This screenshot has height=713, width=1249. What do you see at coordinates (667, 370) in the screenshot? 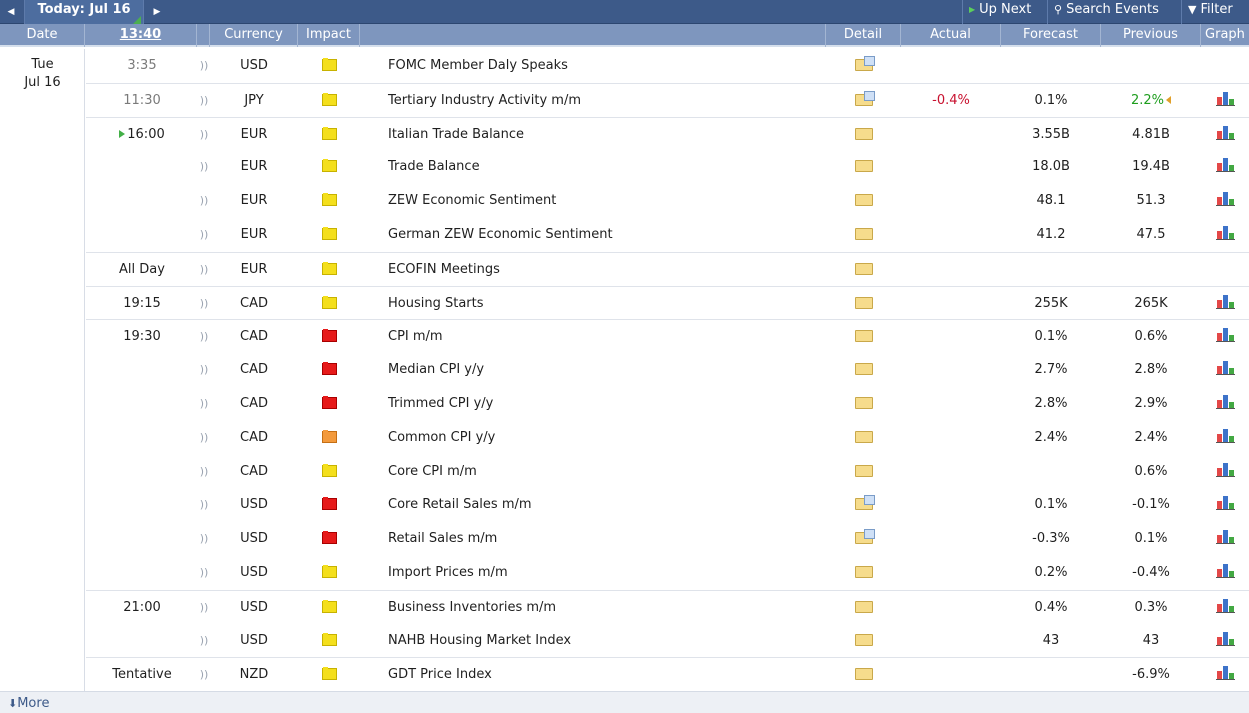
I see `event-row: )) CAD Median CPI y/y 2.7% 2.8%` at bounding box center [667, 370].